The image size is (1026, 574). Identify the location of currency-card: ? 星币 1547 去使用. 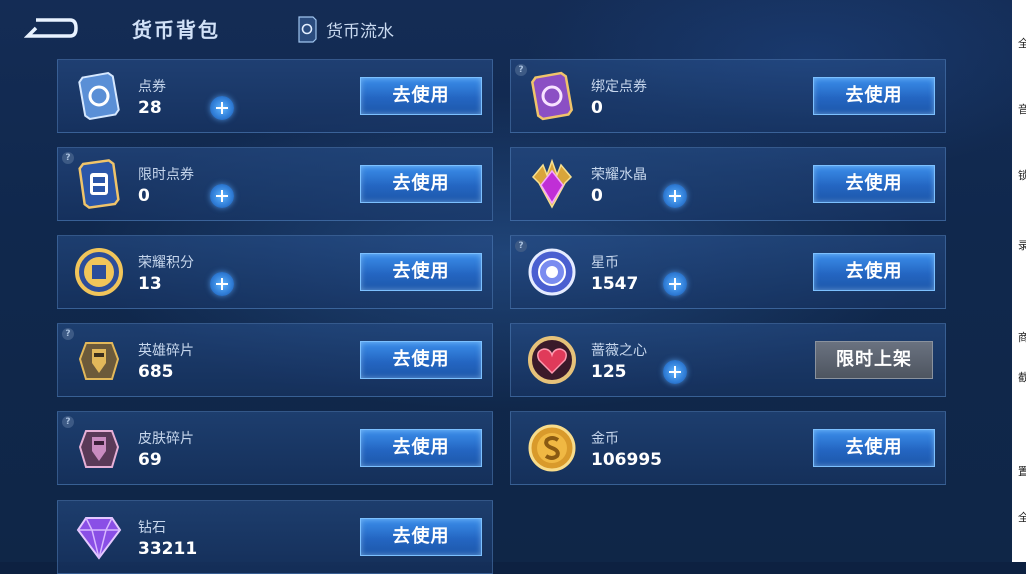
(728, 272).